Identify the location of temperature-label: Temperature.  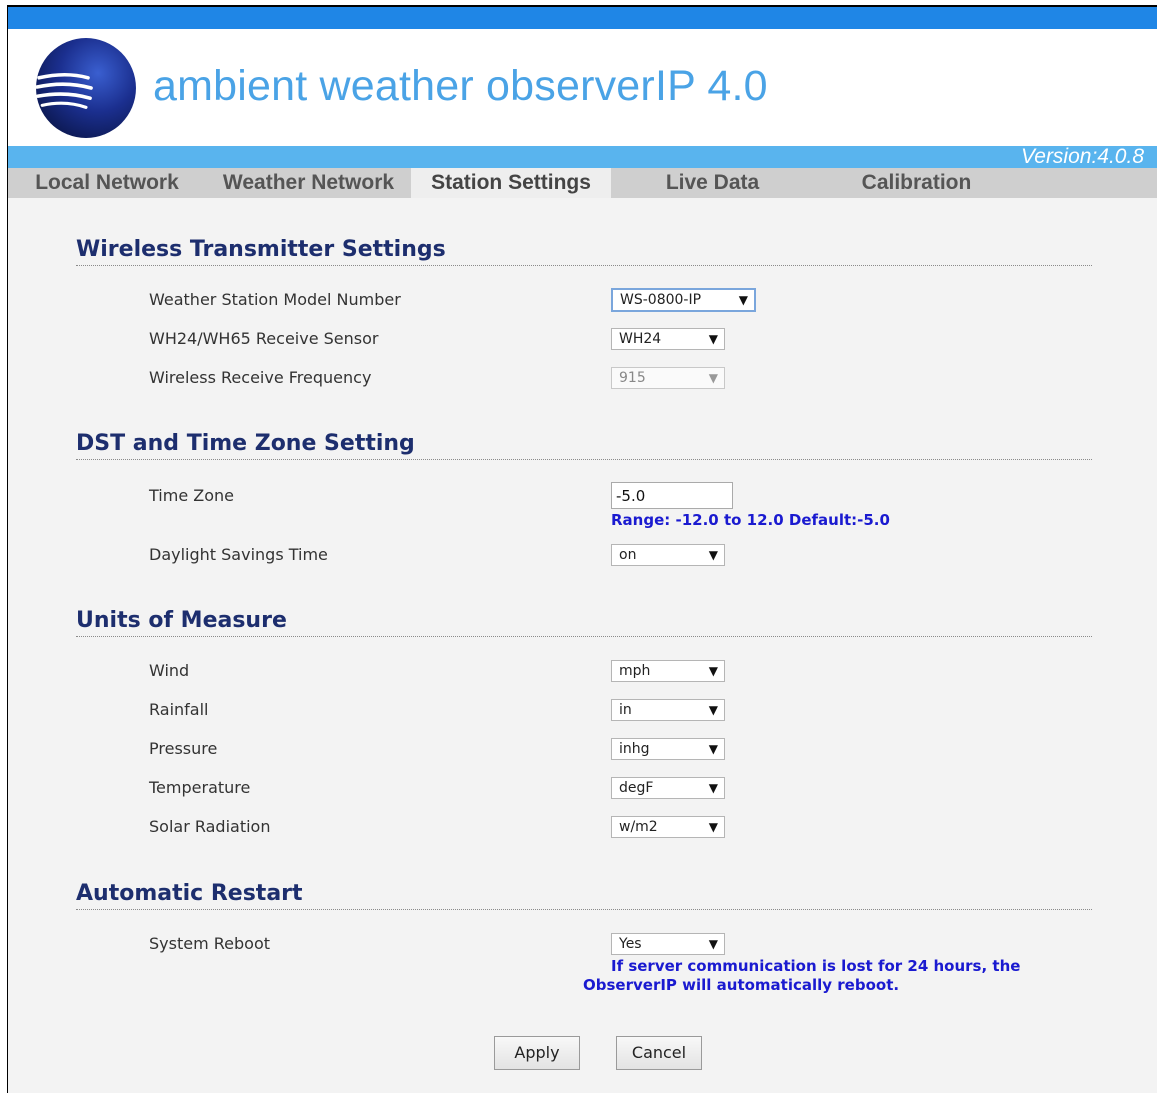
(200, 787).